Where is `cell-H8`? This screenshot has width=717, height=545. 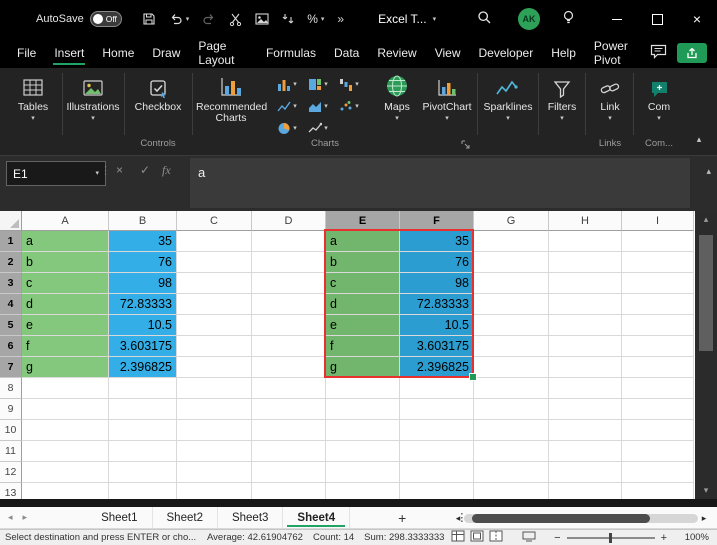 cell-H8 is located at coordinates (585, 388).